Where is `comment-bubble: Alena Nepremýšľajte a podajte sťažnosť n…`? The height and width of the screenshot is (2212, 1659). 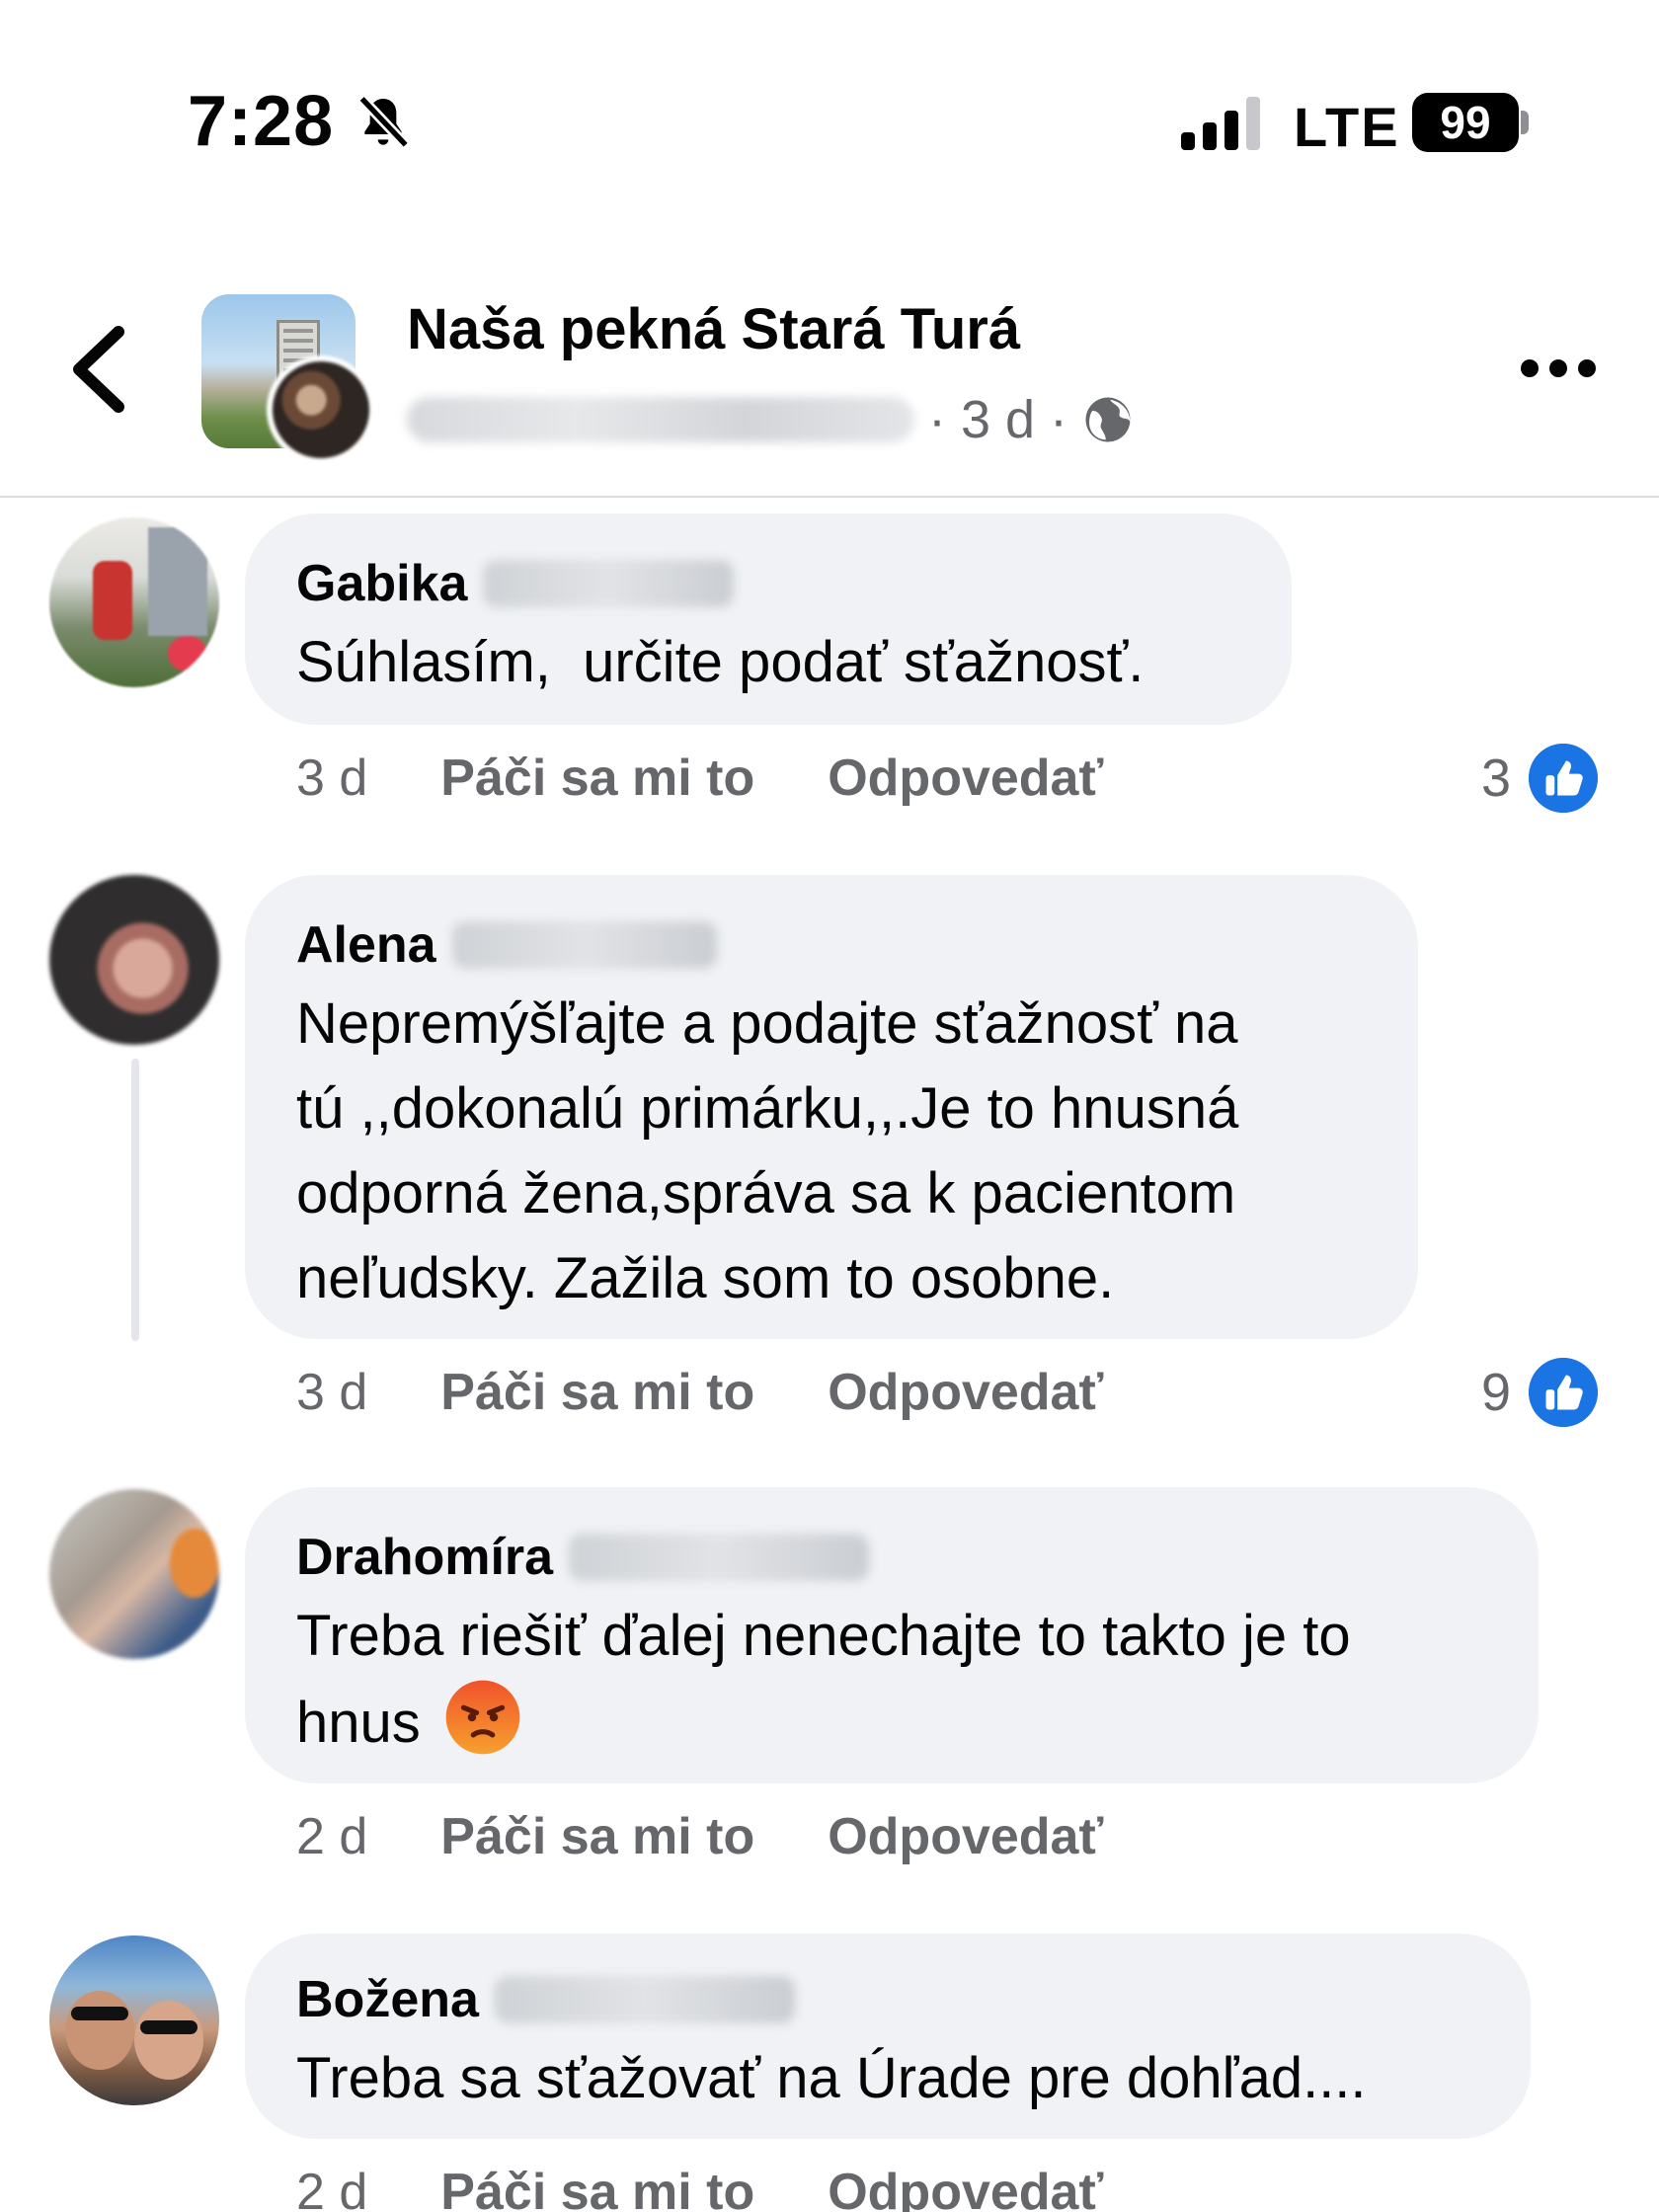 comment-bubble: Alena Nepremýšľajte a podajte sťažnosť n… is located at coordinates (832, 1107).